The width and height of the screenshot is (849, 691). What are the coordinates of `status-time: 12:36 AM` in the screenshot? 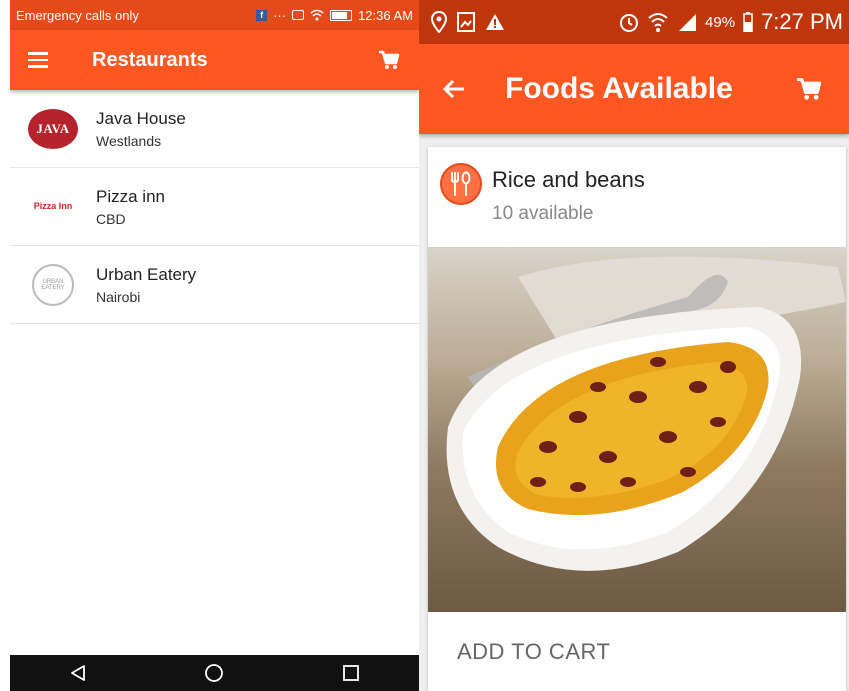 It's located at (385, 15).